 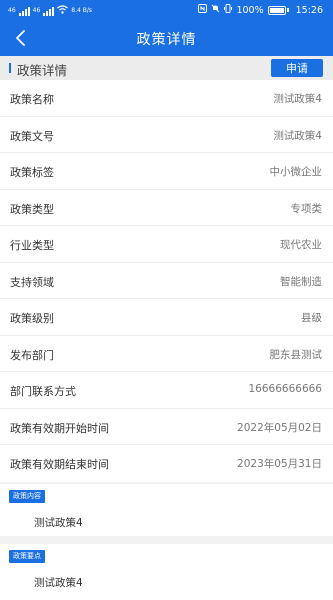 I want to click on field-label: 政策文号, so click(x=32, y=136).